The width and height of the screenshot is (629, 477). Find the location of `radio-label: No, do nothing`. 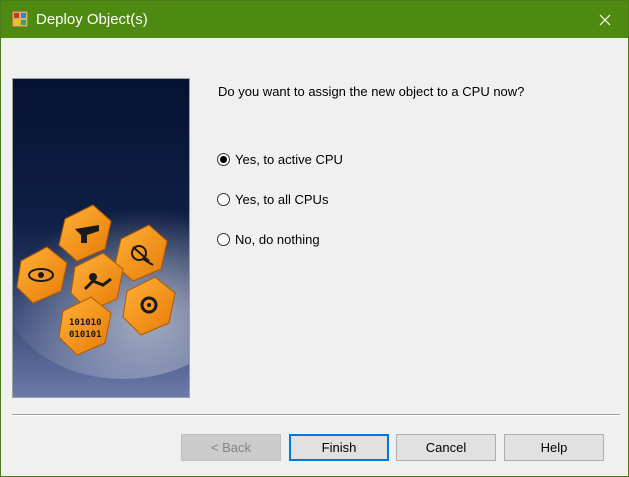

radio-label: No, do nothing is located at coordinates (277, 239).